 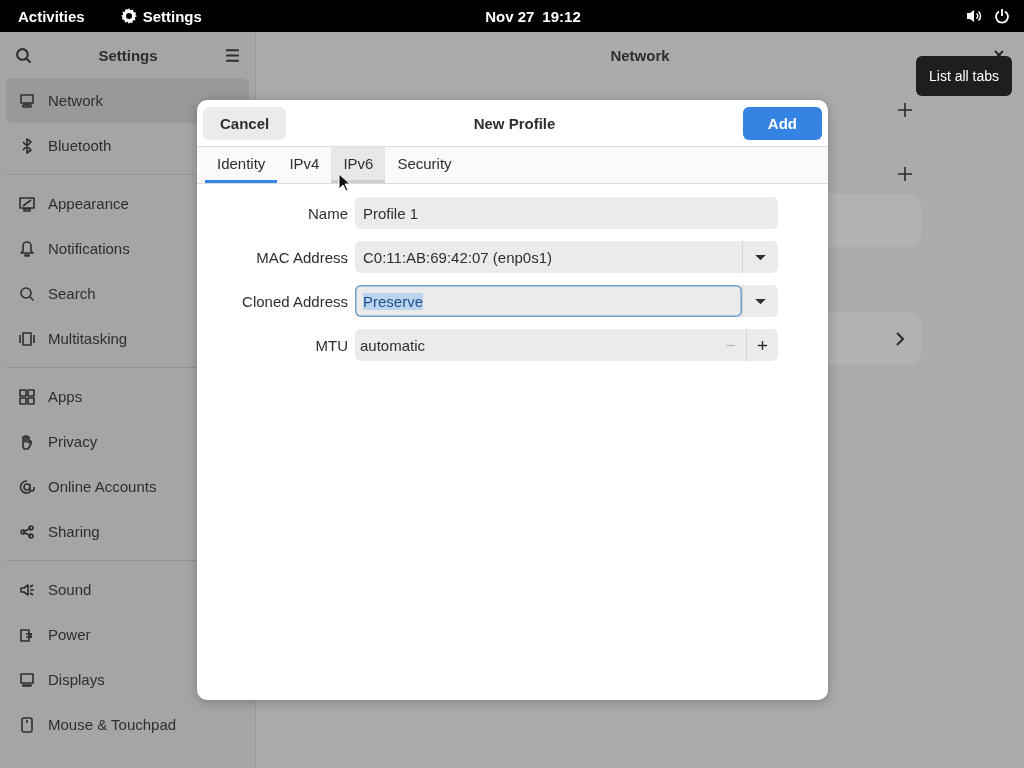 I want to click on date-label: Nov 27, so click(x=510, y=16).